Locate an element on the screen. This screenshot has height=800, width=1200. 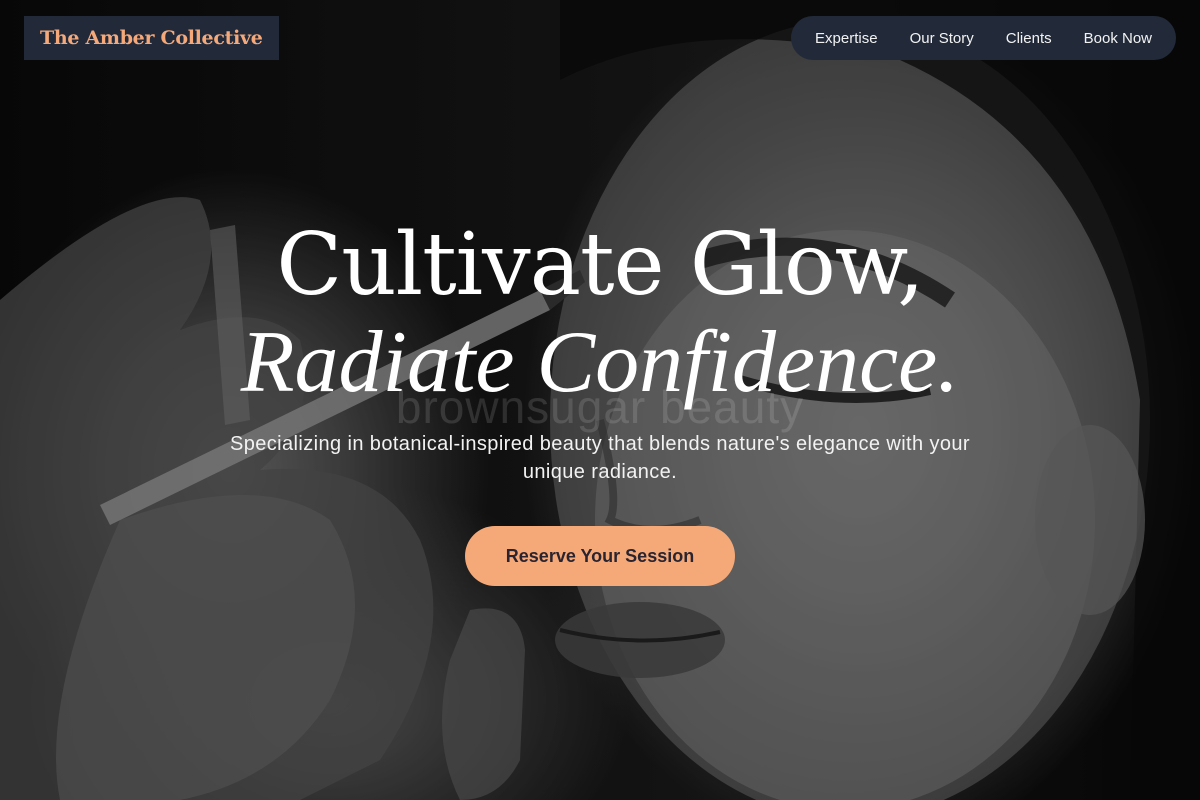
brand-logo: The Amber Collective is located at coordinates (151, 38).